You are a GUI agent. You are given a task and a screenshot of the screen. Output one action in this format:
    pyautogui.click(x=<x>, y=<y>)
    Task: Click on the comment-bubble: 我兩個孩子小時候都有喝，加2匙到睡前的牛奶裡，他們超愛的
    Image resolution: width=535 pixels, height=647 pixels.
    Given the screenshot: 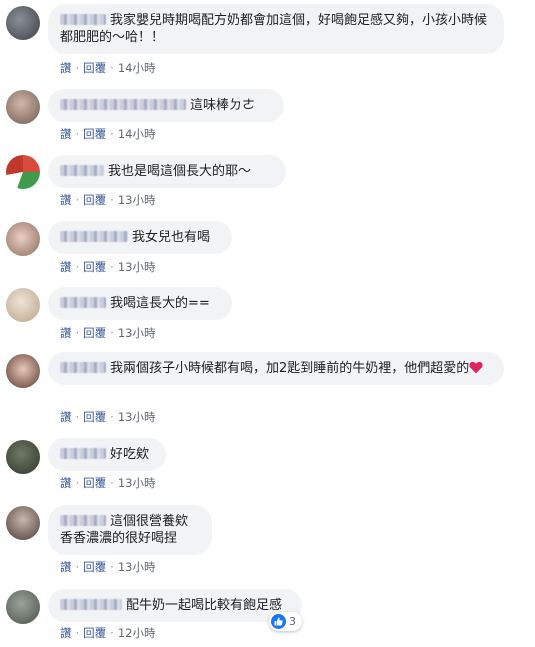 What is the action you would take?
    pyautogui.click(x=276, y=368)
    